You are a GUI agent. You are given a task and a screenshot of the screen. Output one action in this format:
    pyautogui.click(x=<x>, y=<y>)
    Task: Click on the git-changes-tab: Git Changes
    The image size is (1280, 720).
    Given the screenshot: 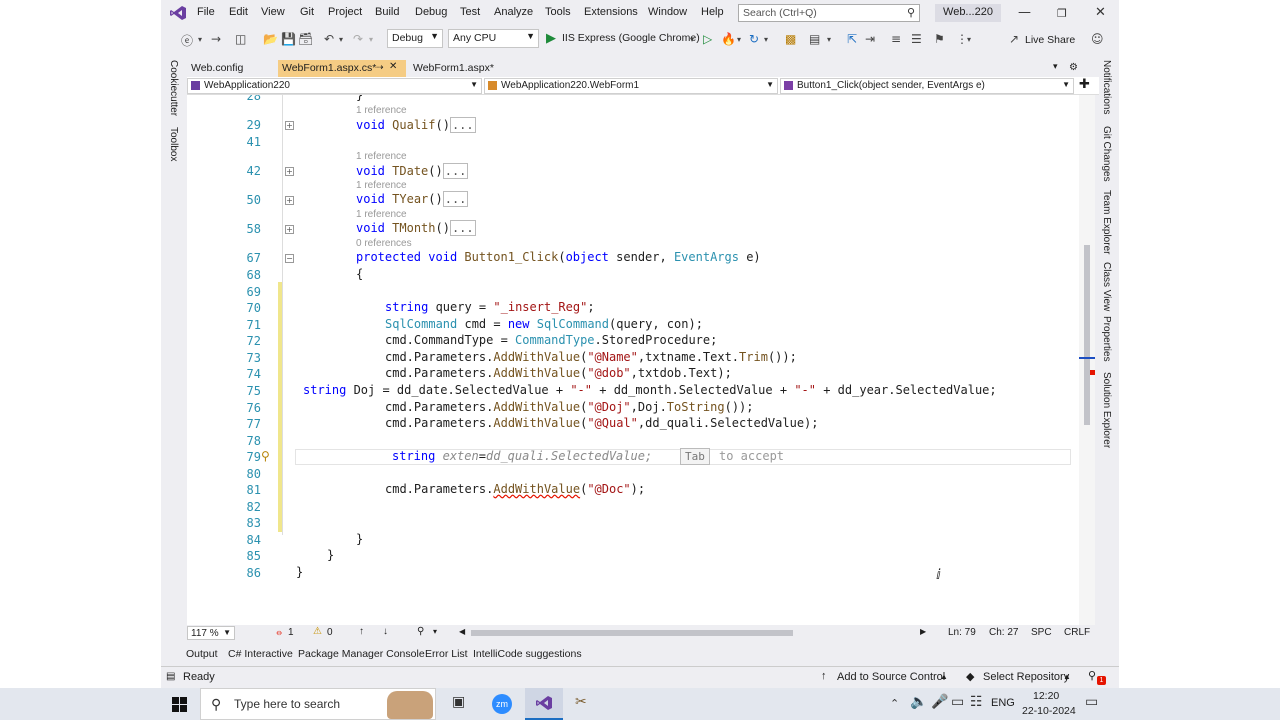 What is the action you would take?
    pyautogui.click(x=1106, y=154)
    